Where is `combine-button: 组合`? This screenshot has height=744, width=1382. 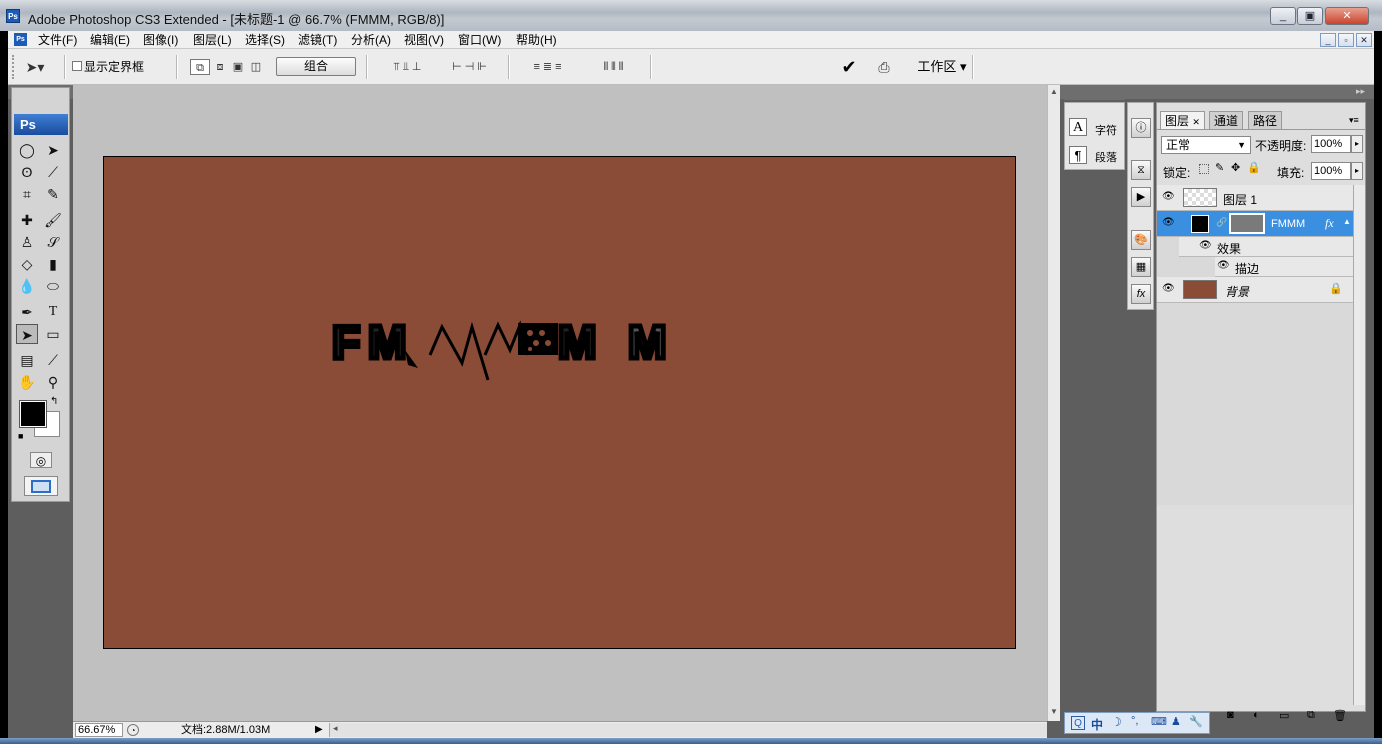 combine-button: 组合 is located at coordinates (316, 66).